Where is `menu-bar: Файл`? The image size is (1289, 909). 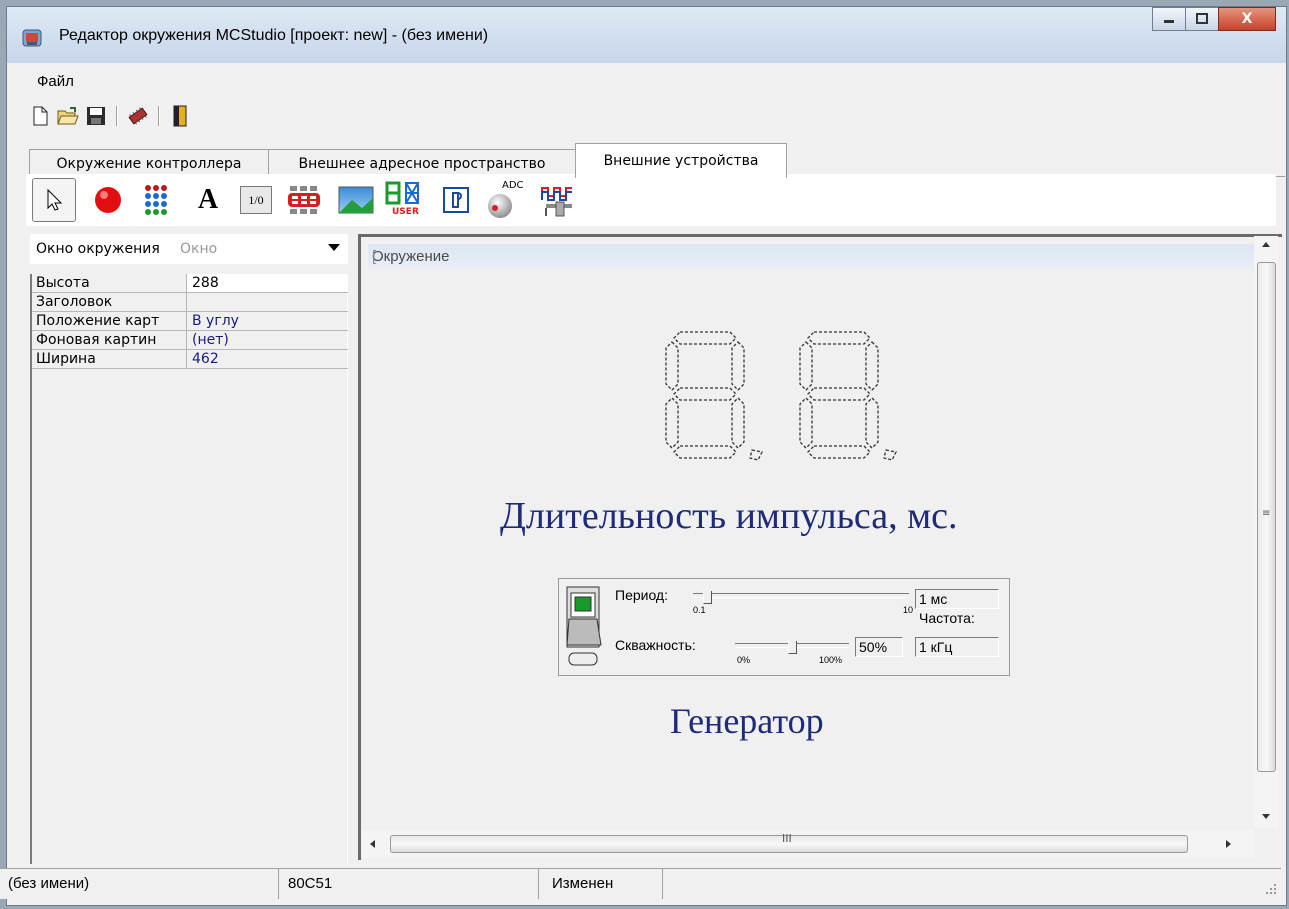 menu-bar: Файл is located at coordinates (646, 82).